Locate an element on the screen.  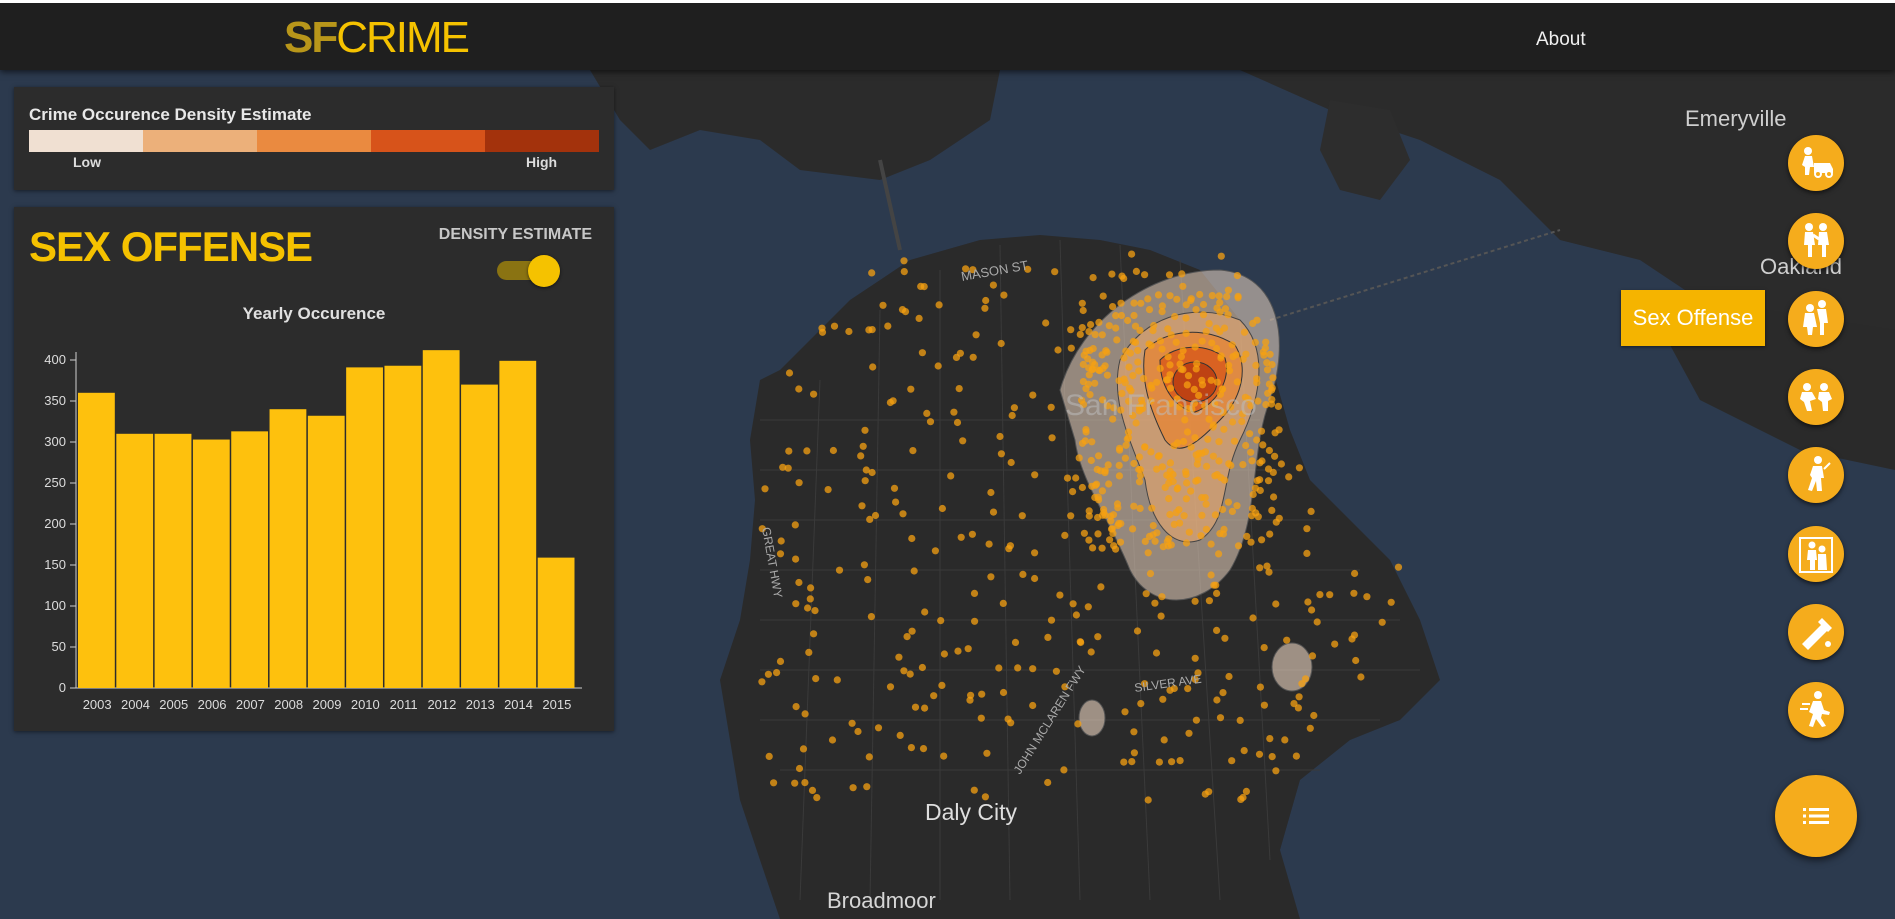
bar-2004 is located at coordinates (135, 560).